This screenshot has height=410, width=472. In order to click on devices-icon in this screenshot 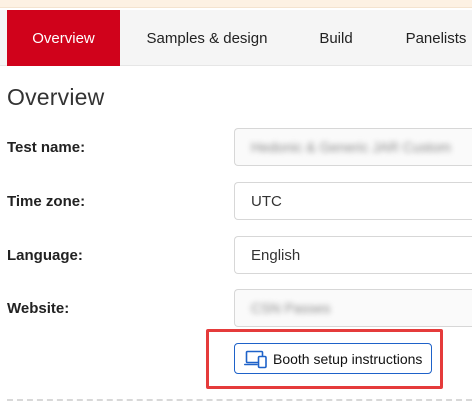, I will do `click(255, 359)`.